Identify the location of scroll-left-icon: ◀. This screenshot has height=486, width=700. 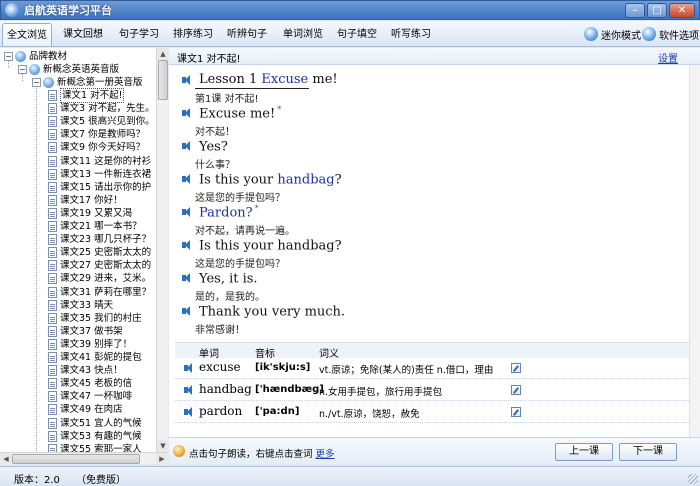
(6, 459).